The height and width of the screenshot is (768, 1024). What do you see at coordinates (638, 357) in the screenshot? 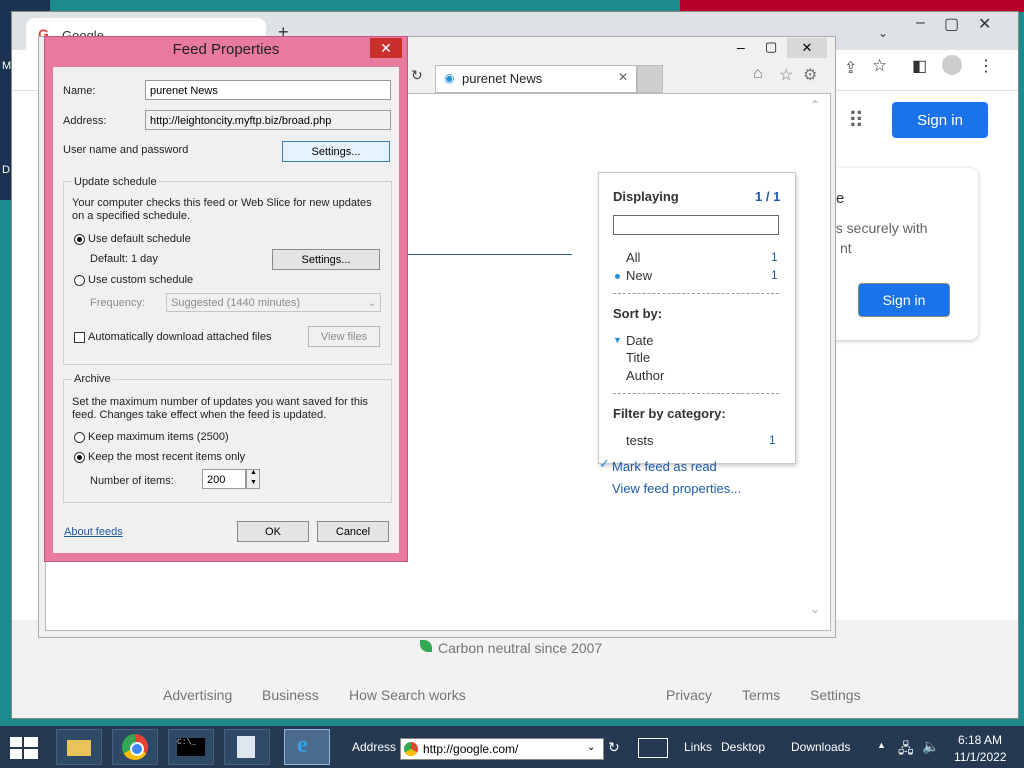
I see `sort-title: Title` at bounding box center [638, 357].